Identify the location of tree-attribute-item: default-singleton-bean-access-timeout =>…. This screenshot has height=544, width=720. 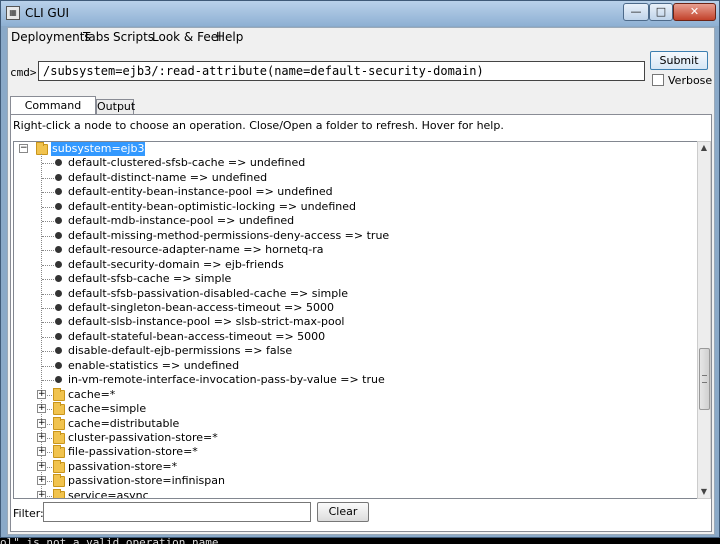
(354, 308).